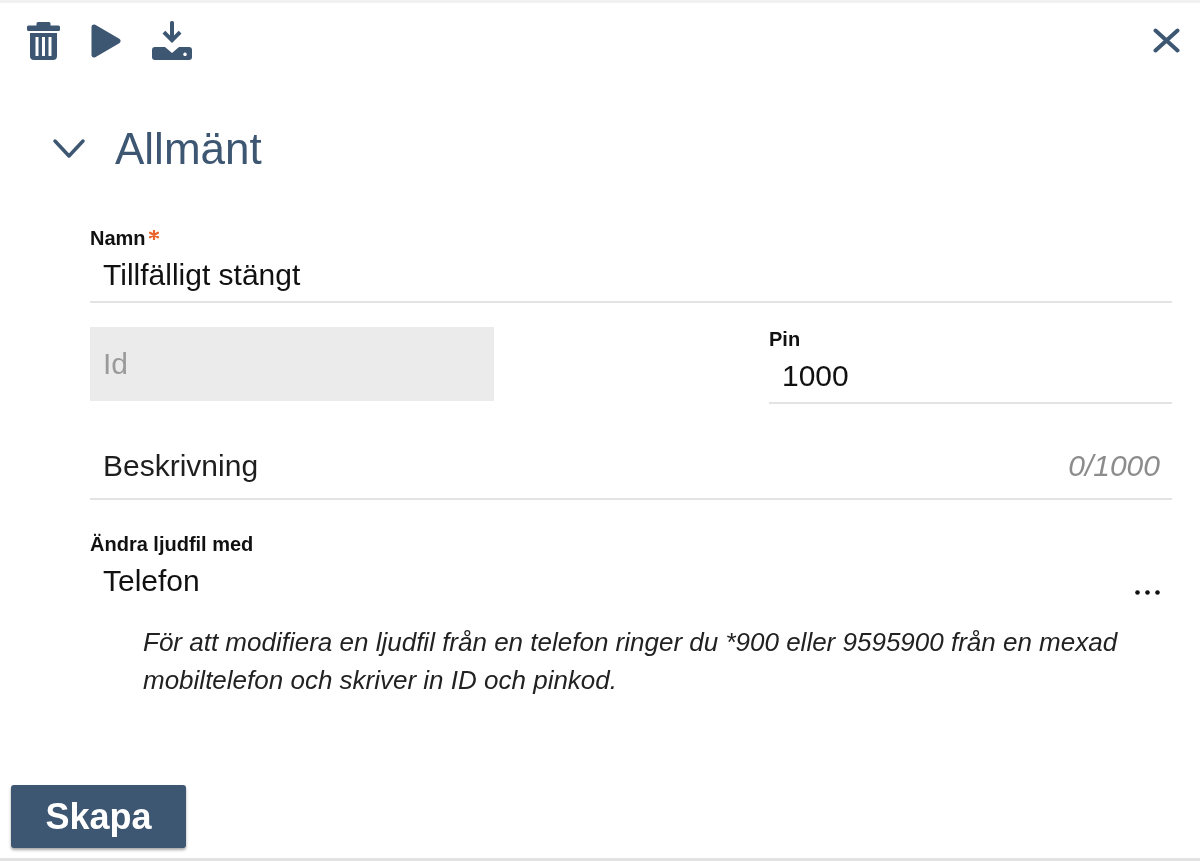  Describe the element at coordinates (98, 816) in the screenshot. I see `create-button: Skapa` at that location.